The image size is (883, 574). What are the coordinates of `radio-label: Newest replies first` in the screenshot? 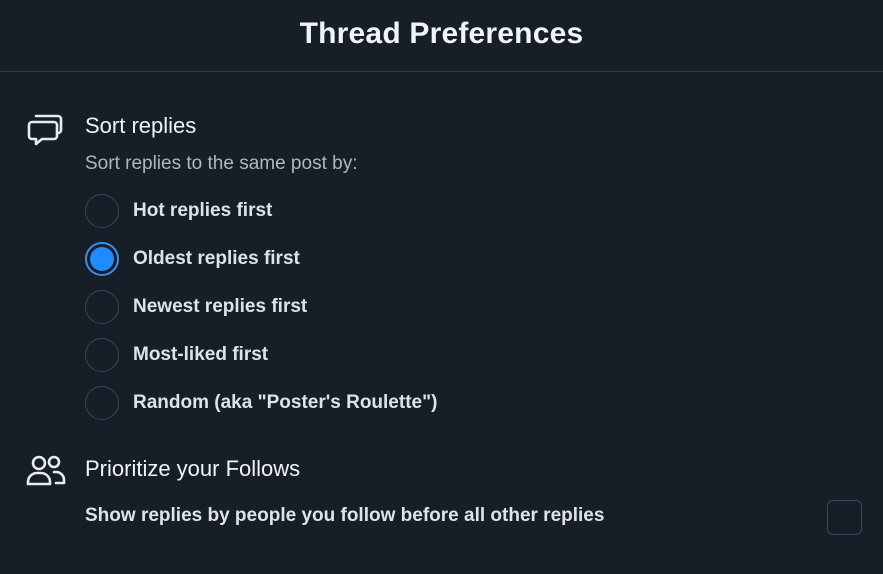 It's located at (220, 306).